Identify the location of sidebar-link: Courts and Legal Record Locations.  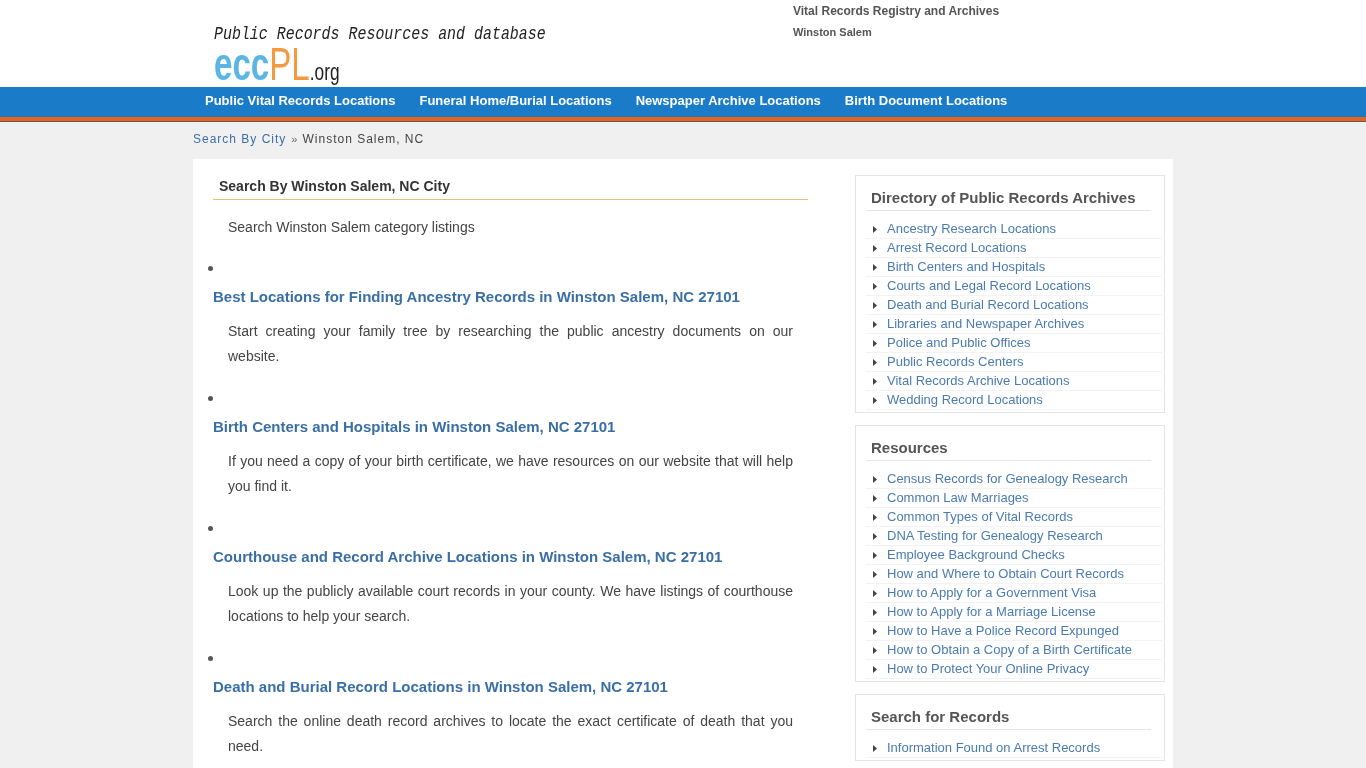
(989, 286).